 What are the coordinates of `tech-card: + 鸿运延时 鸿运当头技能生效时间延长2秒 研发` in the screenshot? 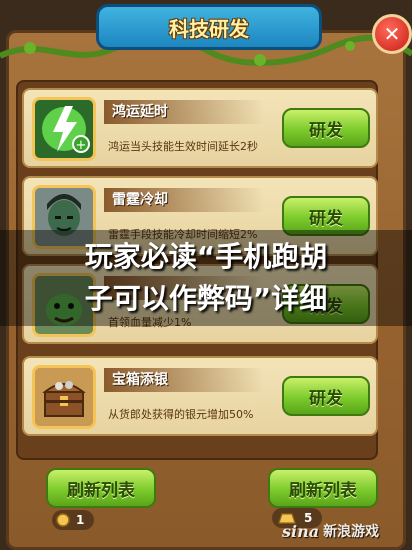 It's located at (200, 128).